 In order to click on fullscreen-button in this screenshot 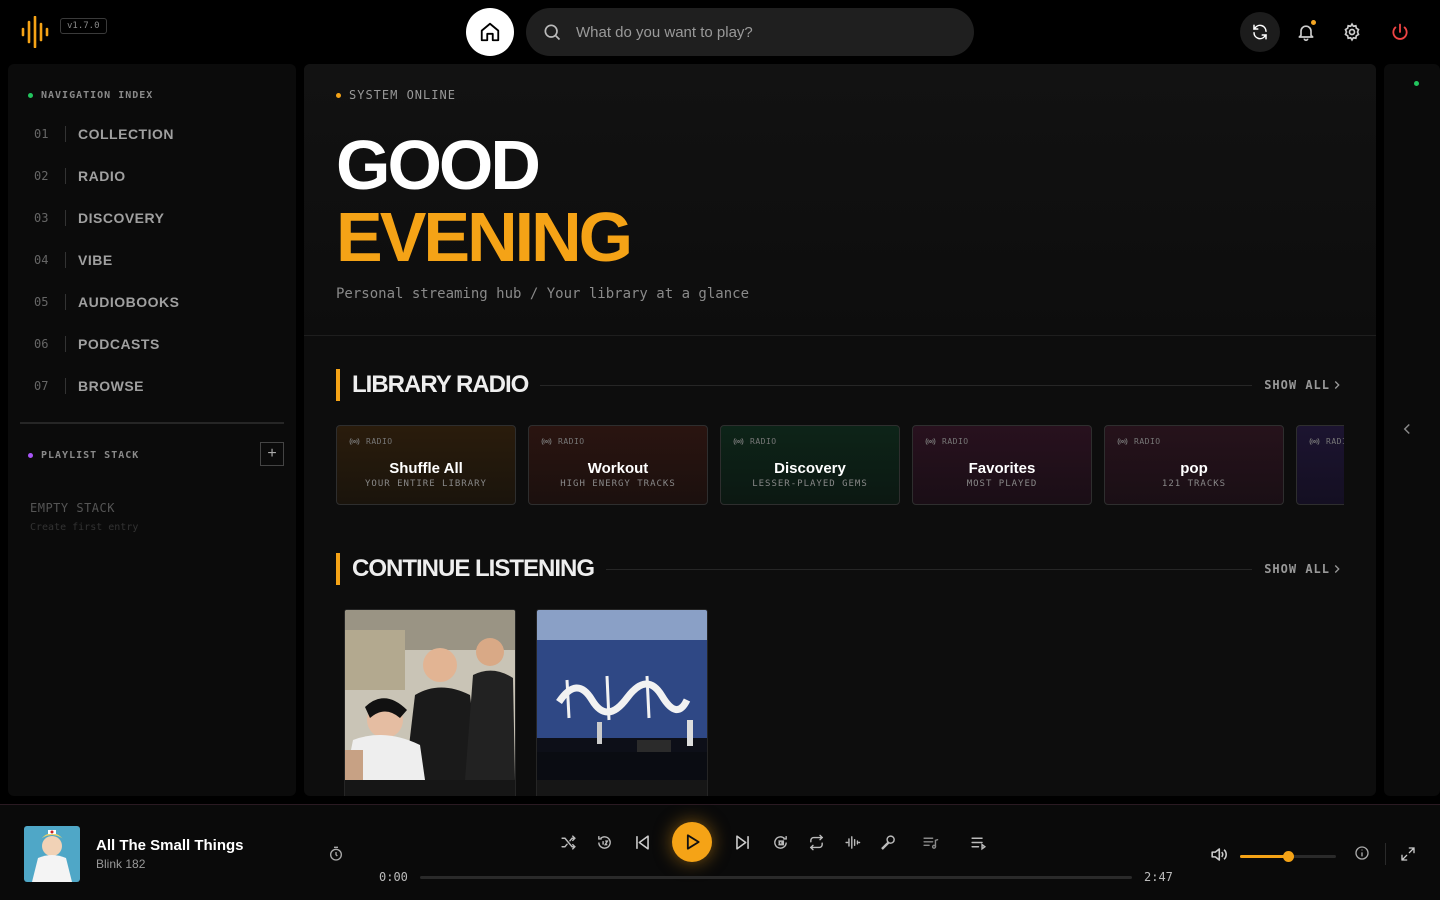, I will do `click(1408, 854)`.